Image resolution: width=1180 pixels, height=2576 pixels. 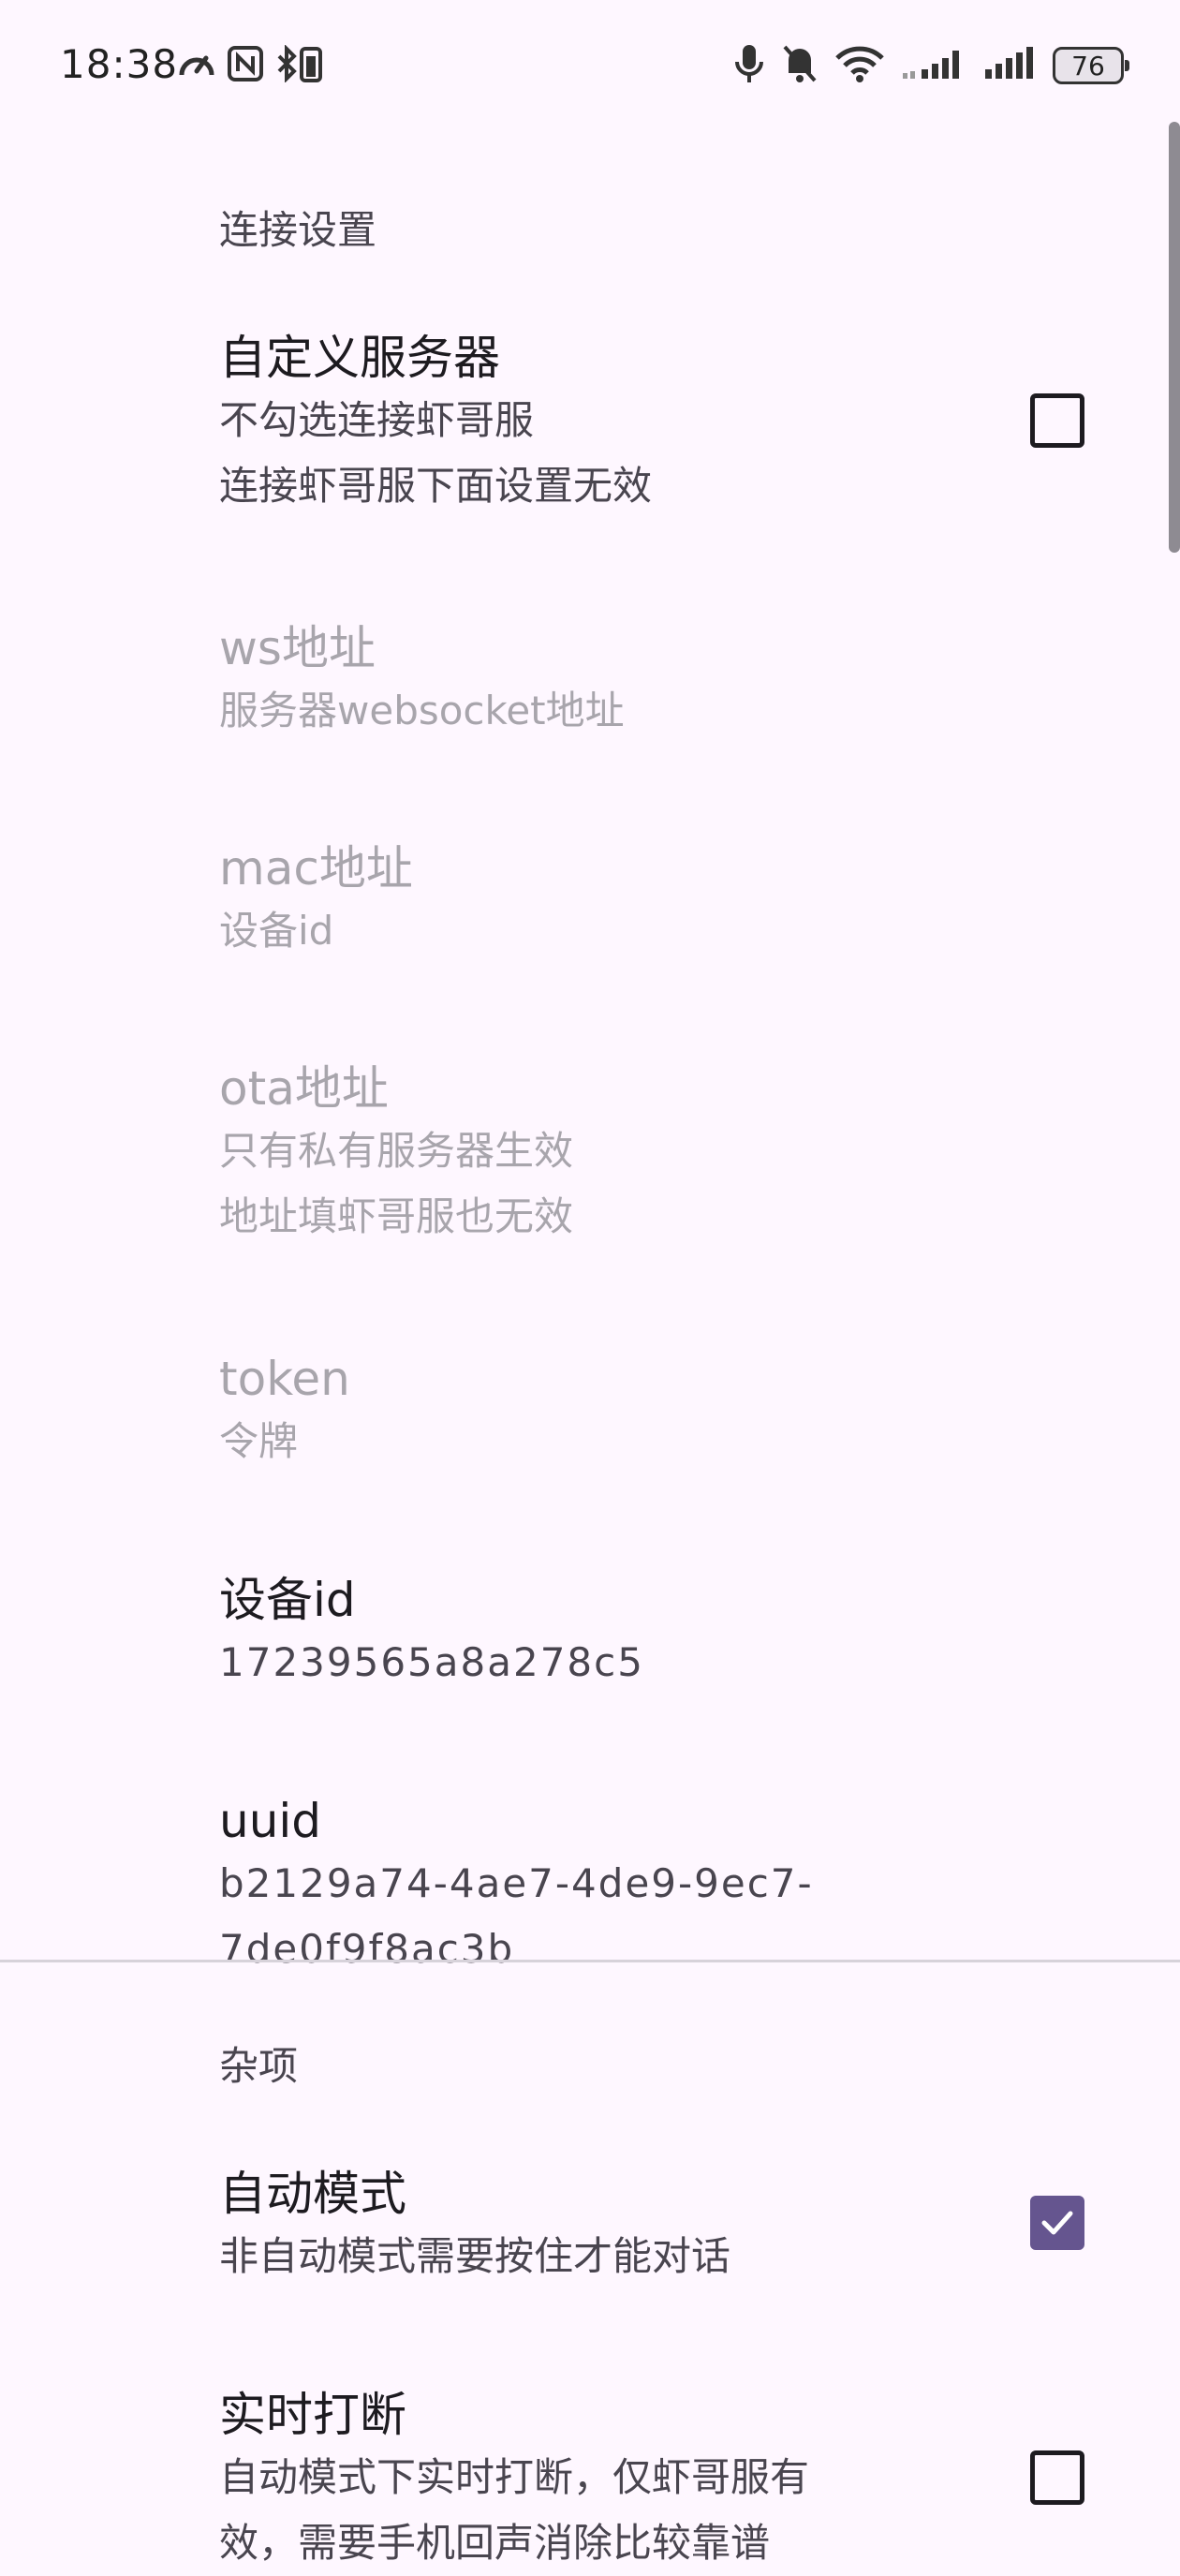 I want to click on pref-title: 自定义服务器, so click(x=360, y=358).